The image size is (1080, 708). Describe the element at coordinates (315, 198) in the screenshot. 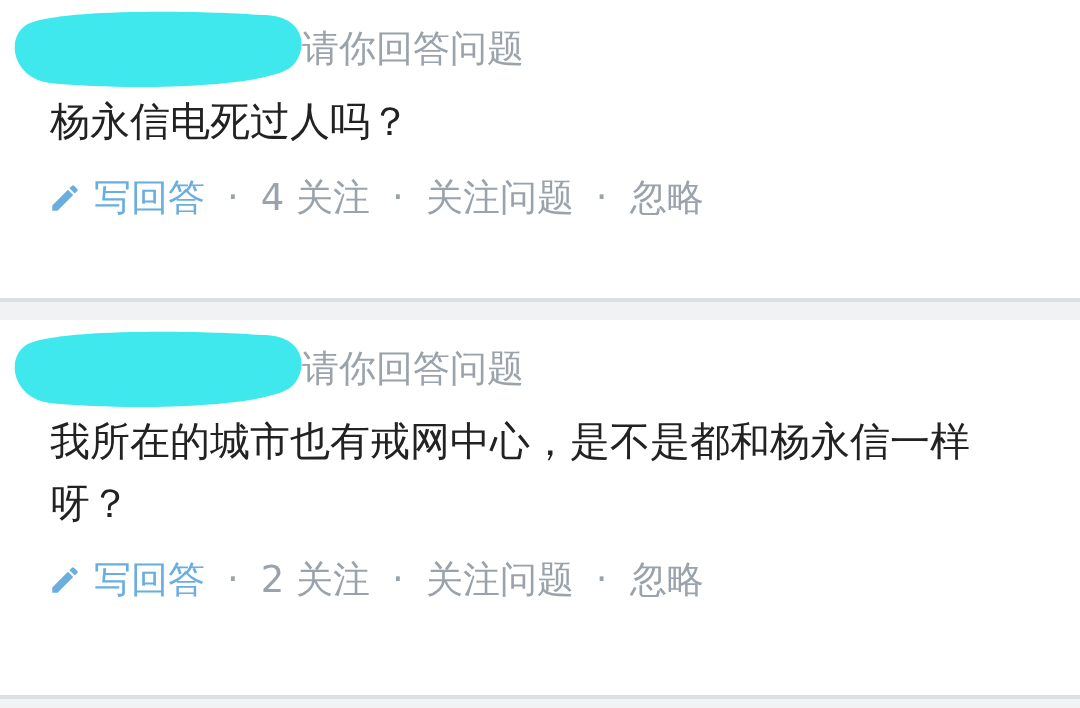

I see `action-link: 4 关注` at that location.